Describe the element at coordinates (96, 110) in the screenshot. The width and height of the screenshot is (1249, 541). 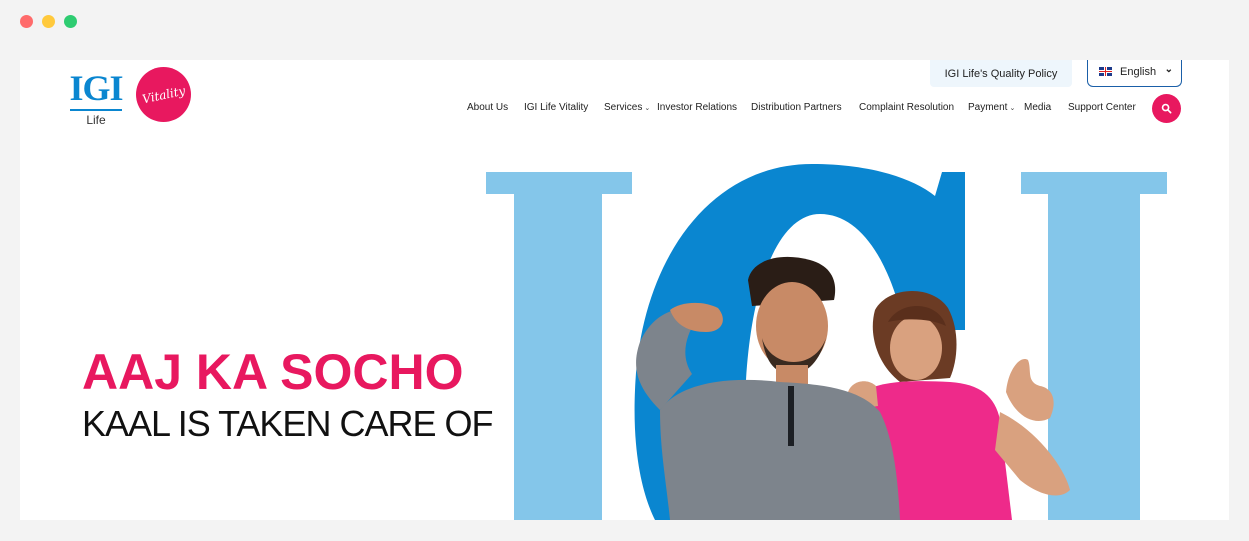
I see `logo-rule` at that location.